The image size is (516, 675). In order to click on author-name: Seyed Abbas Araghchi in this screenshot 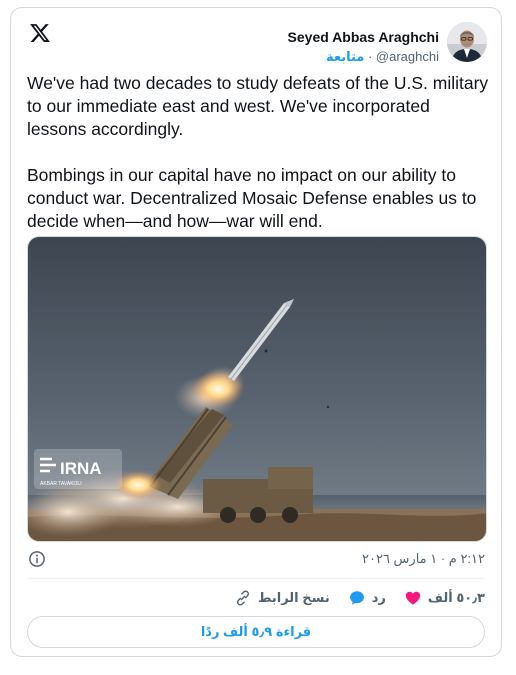, I will do `click(363, 37)`.